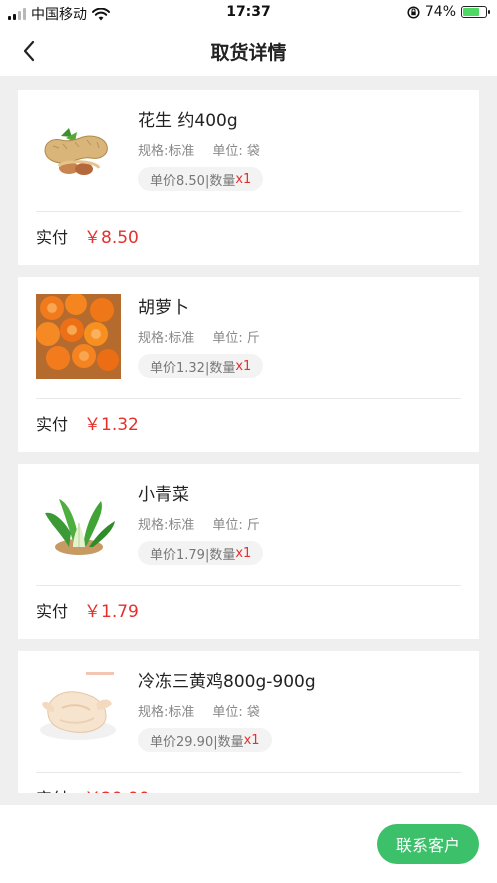  What do you see at coordinates (471, 12) in the screenshot?
I see `battery-fill` at bounding box center [471, 12].